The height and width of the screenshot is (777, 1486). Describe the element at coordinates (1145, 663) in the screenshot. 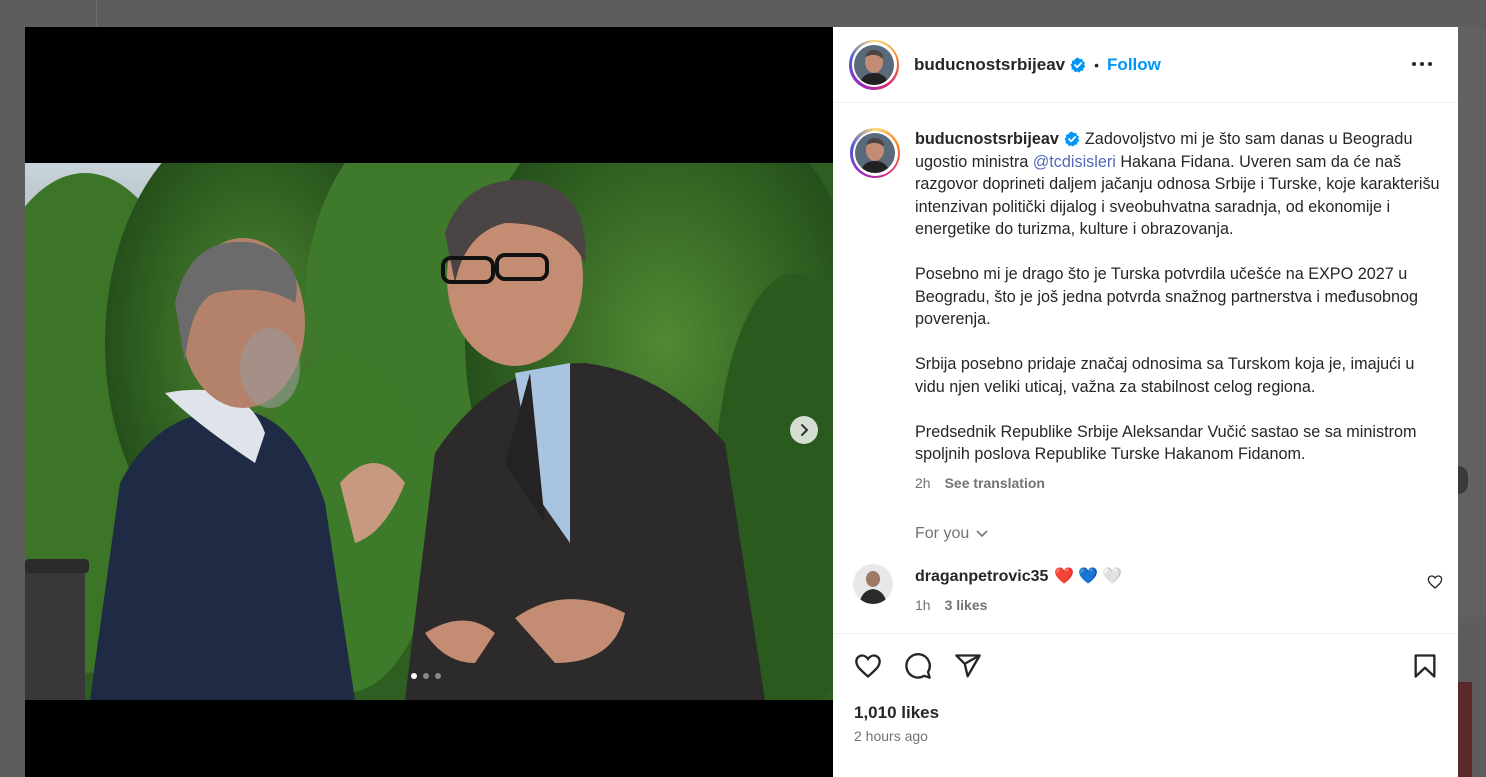

I see `action-bar` at that location.